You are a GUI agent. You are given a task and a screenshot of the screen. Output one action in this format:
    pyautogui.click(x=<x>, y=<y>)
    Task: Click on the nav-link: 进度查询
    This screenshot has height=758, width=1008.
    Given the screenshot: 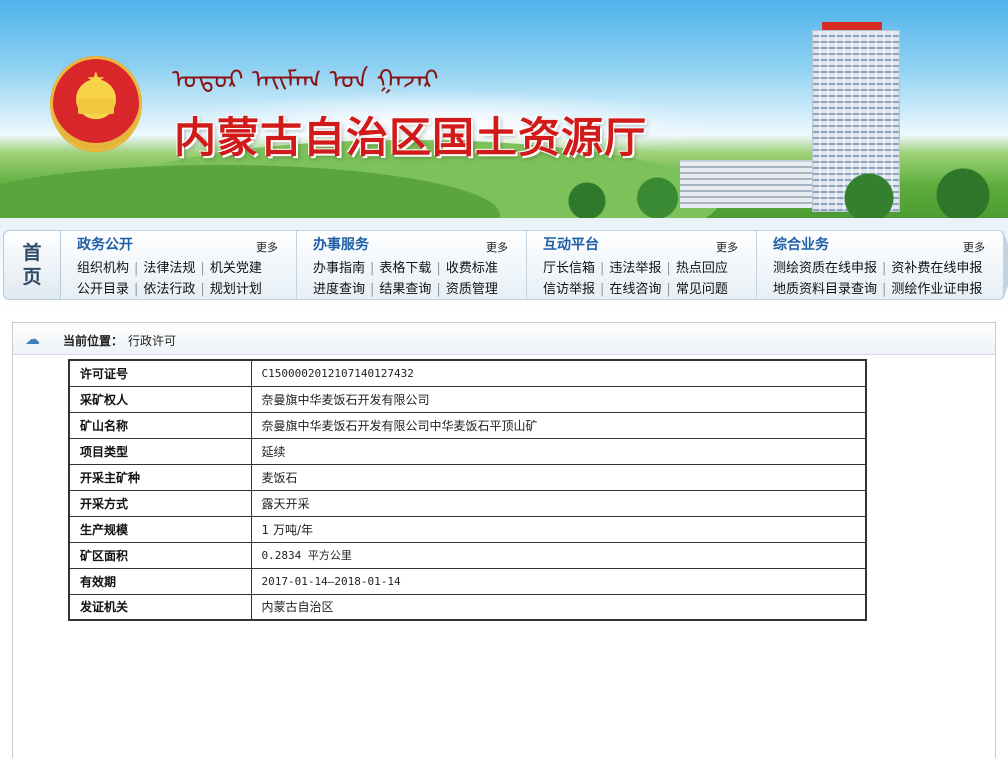 What is the action you would take?
    pyautogui.click(x=339, y=289)
    